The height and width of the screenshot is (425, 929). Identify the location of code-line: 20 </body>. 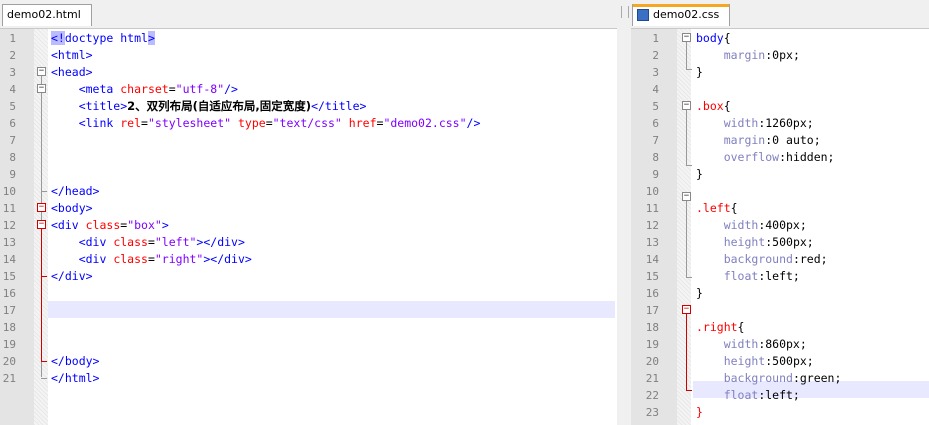
(308, 361).